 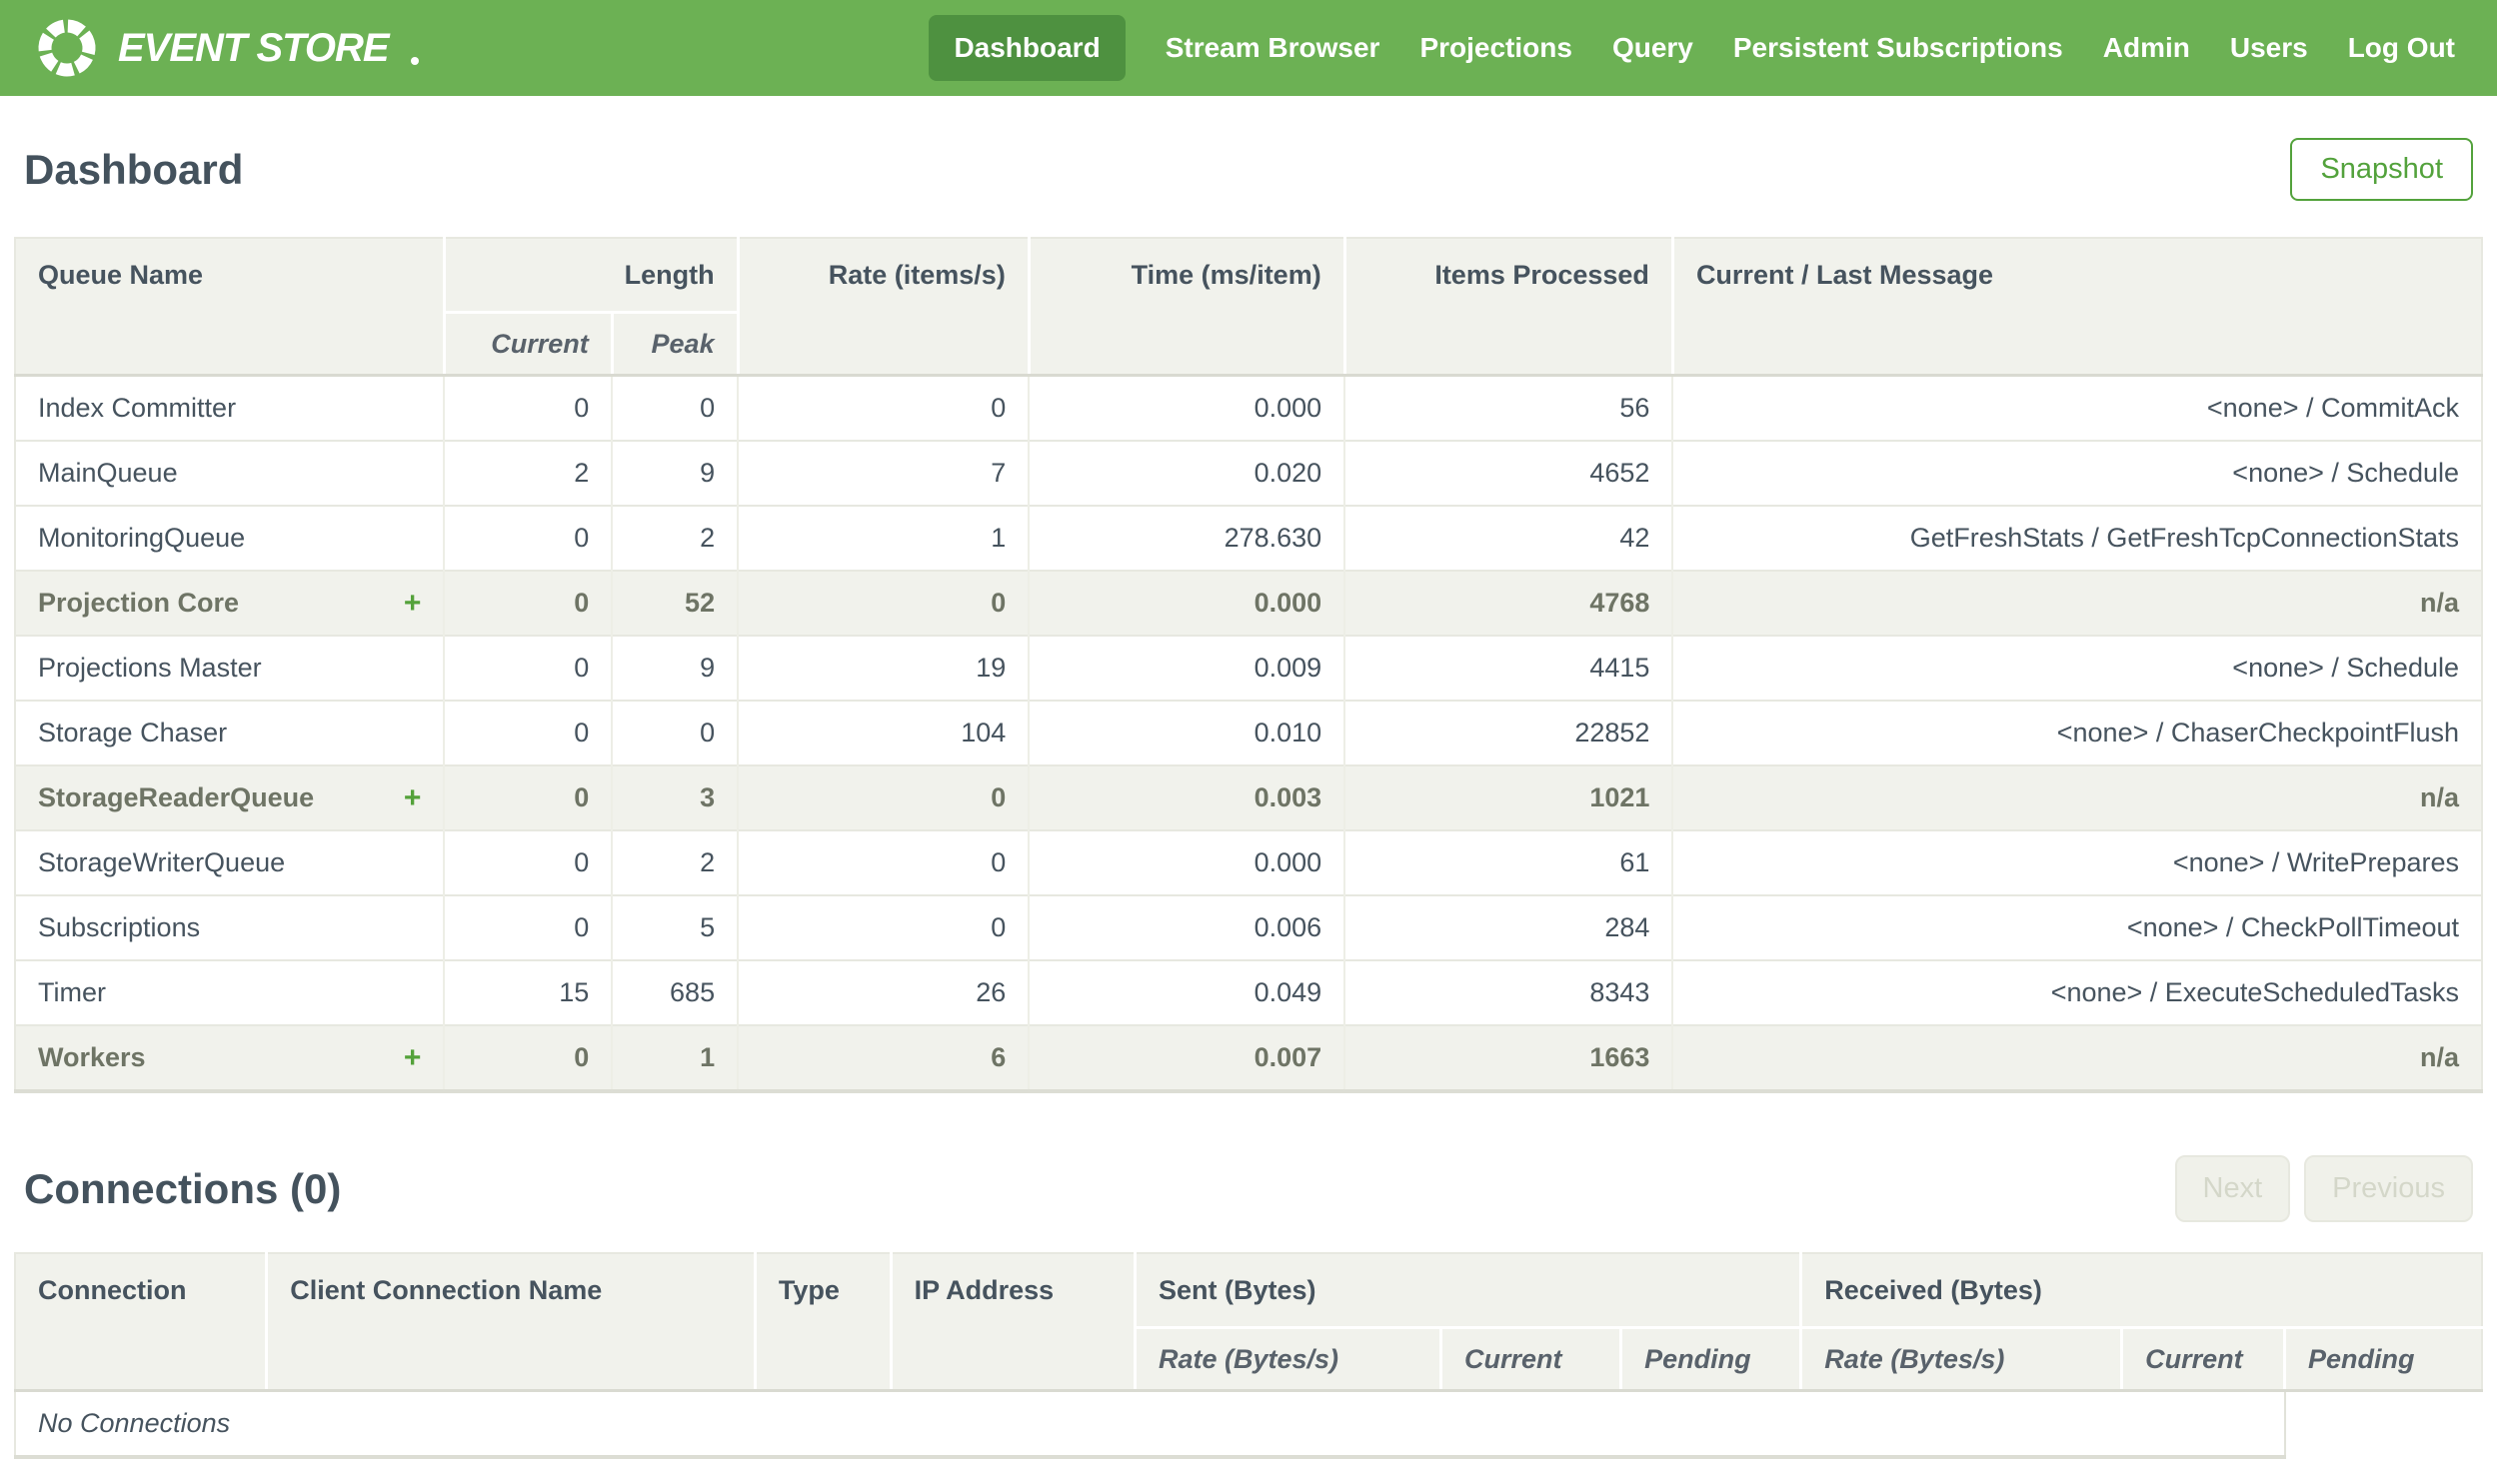 I want to click on col-time: Time (ms/item), so click(x=1186, y=307).